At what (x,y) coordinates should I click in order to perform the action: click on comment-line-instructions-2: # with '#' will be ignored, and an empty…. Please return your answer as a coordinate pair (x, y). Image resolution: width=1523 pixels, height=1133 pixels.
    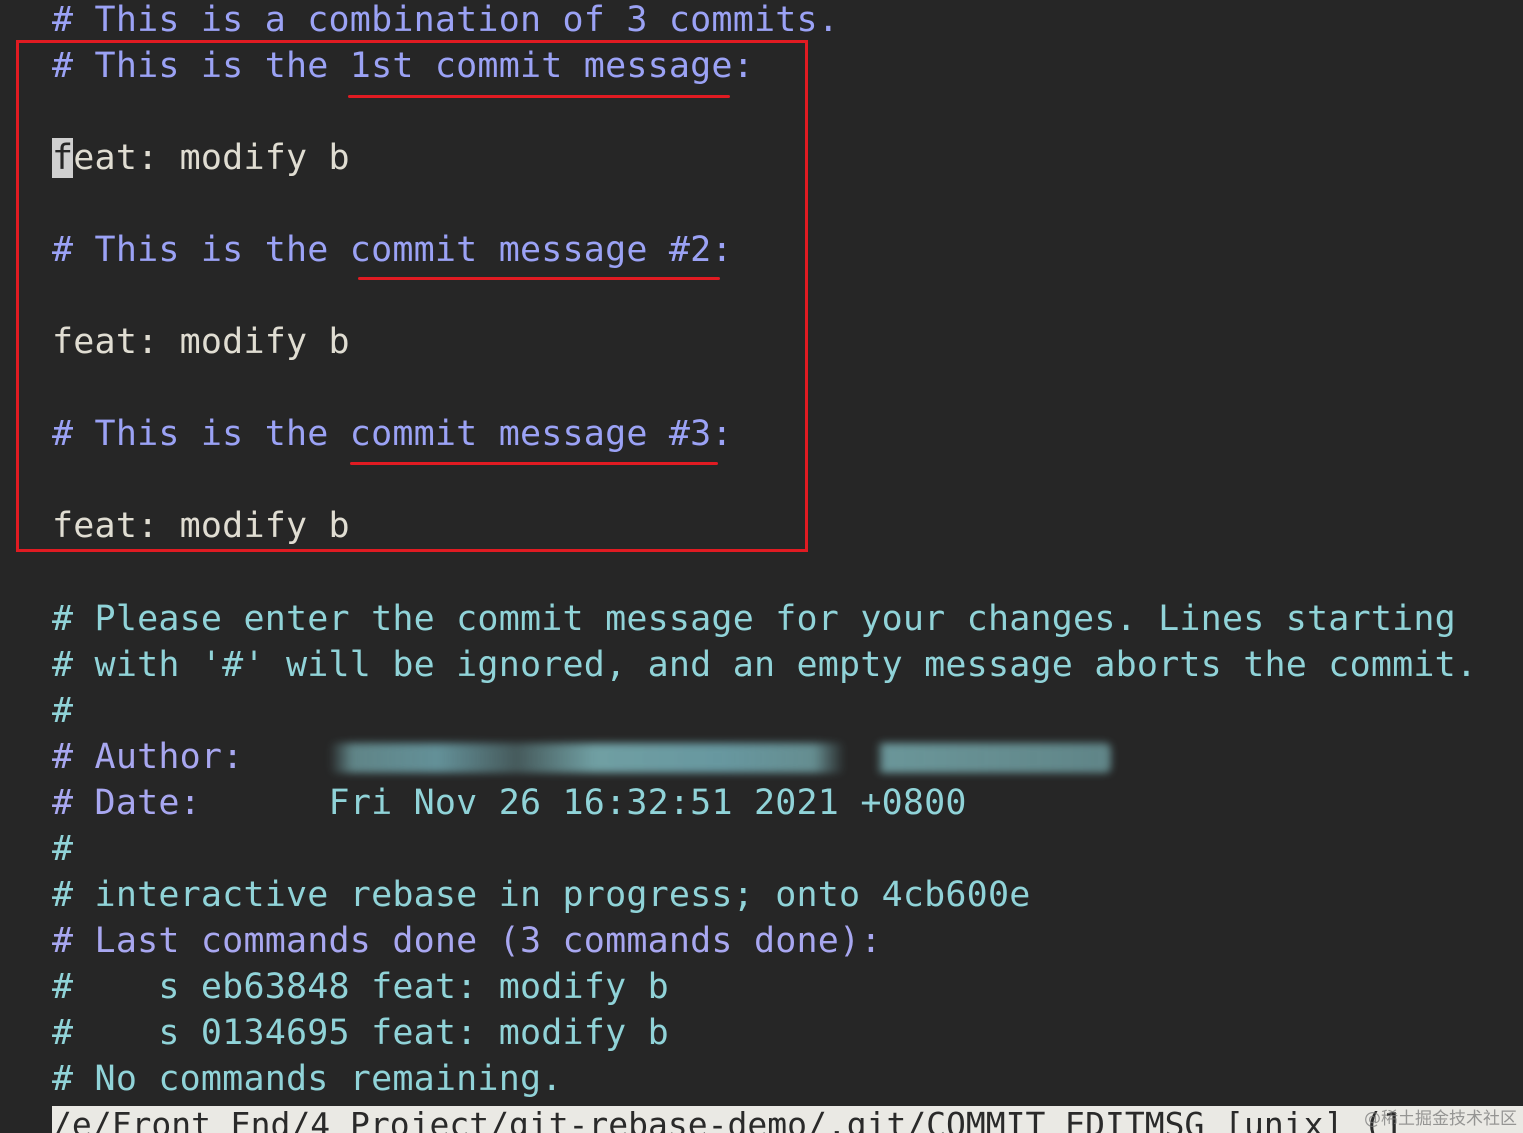
    Looking at the image, I should click on (765, 665).